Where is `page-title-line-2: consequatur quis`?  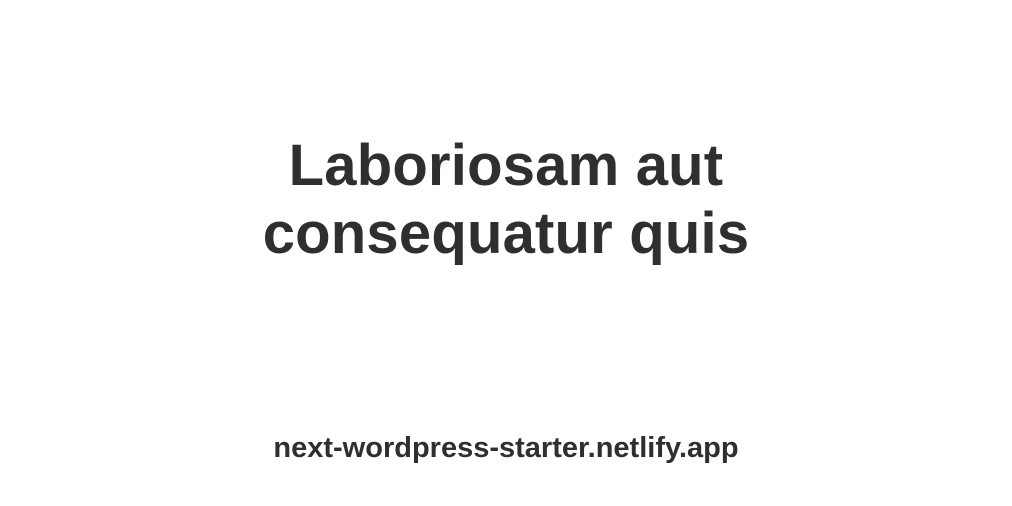 page-title-line-2: consequatur quis is located at coordinates (506, 233).